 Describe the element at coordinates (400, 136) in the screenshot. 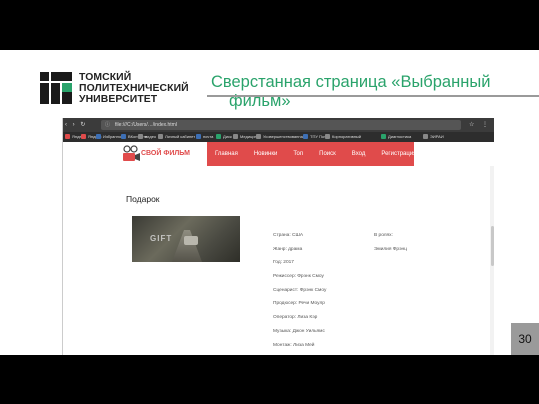

I see `bookmark-label: Диагностика` at that location.